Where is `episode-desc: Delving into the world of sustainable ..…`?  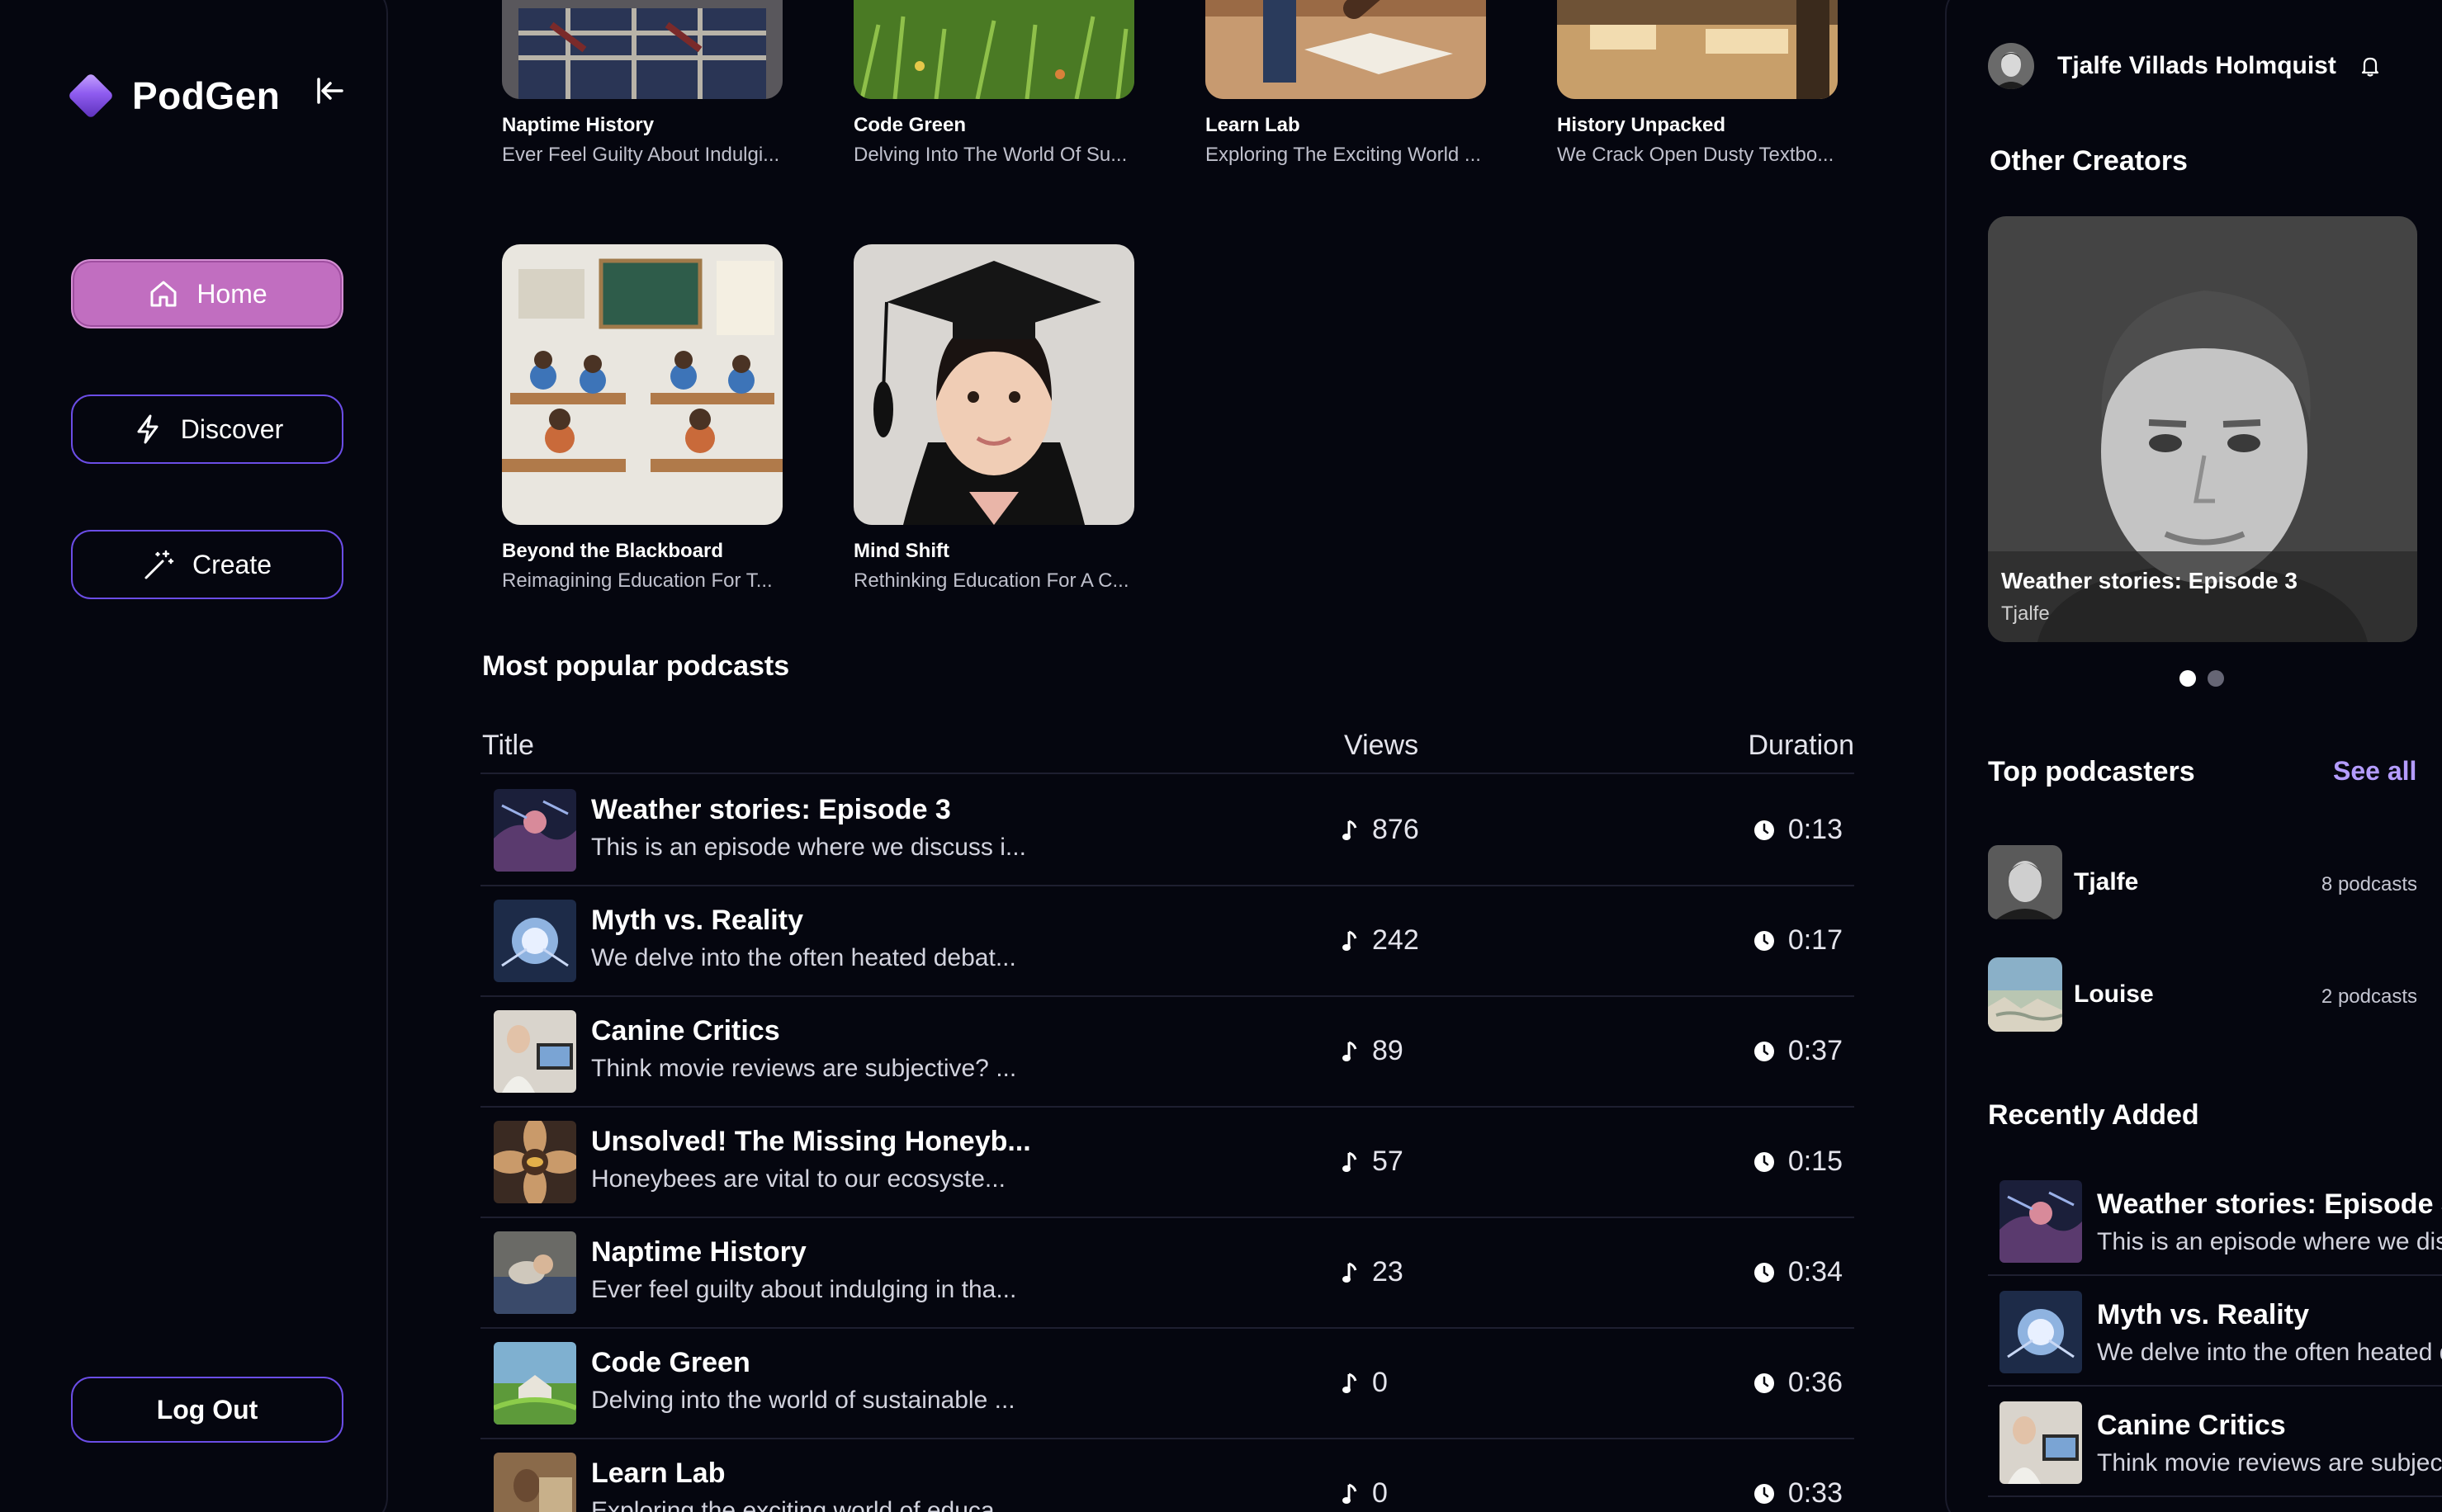 episode-desc: Delving into the world of sustainable ..… is located at coordinates (803, 1400).